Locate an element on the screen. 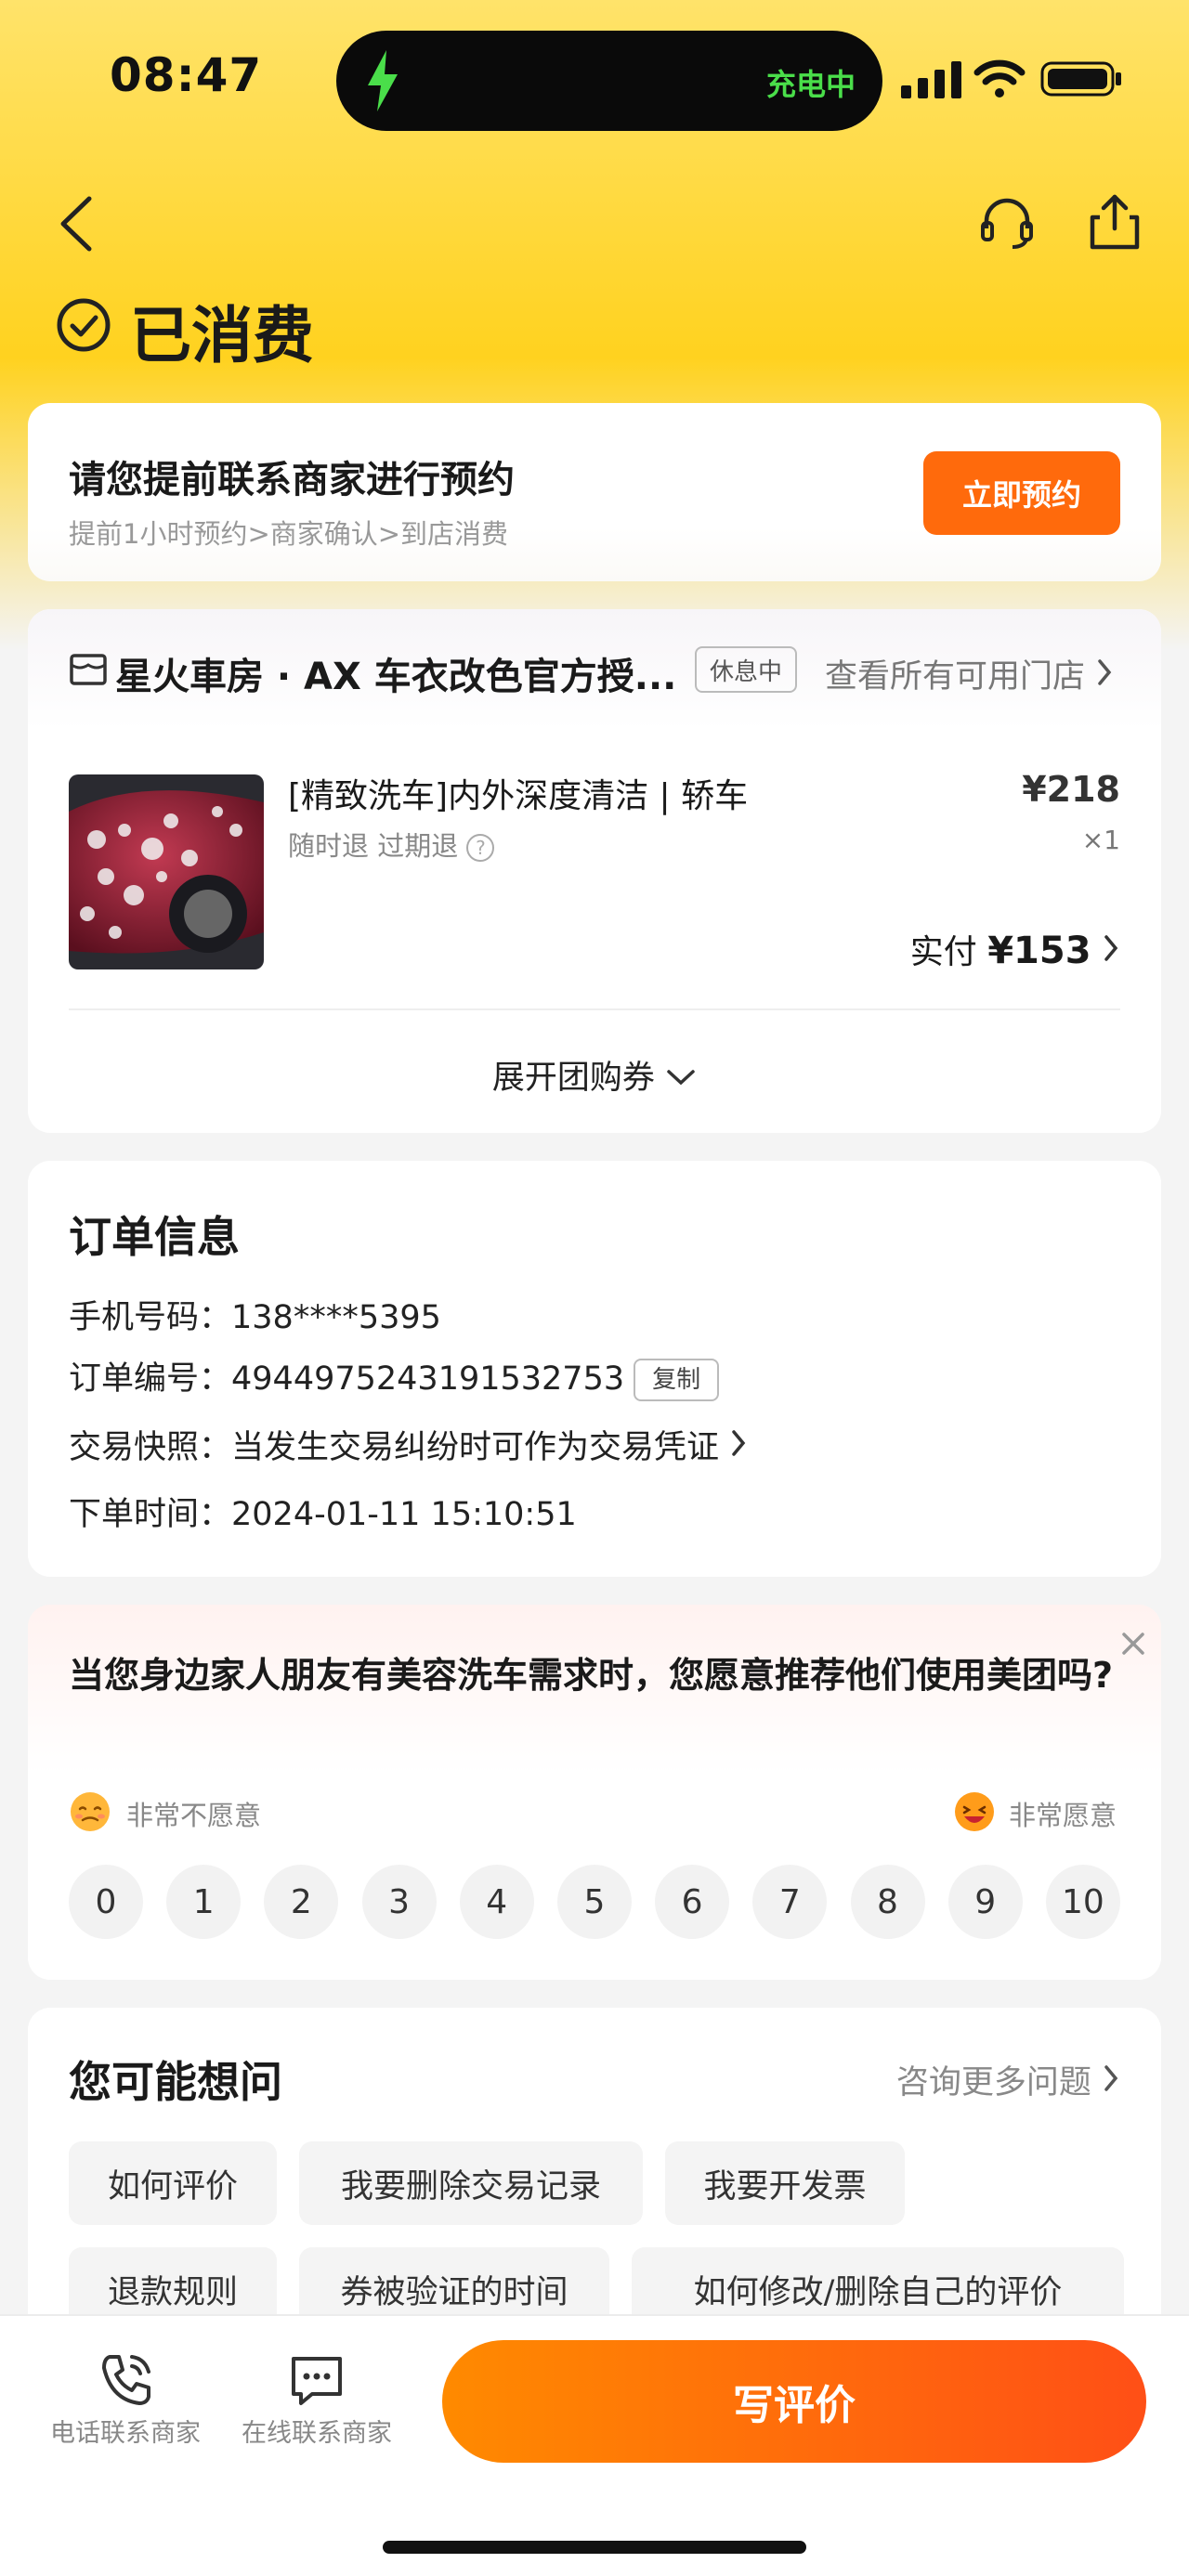 Image resolution: width=1189 pixels, height=2576 pixels. low-score-label: 非常不愿意 is located at coordinates (194, 1815).